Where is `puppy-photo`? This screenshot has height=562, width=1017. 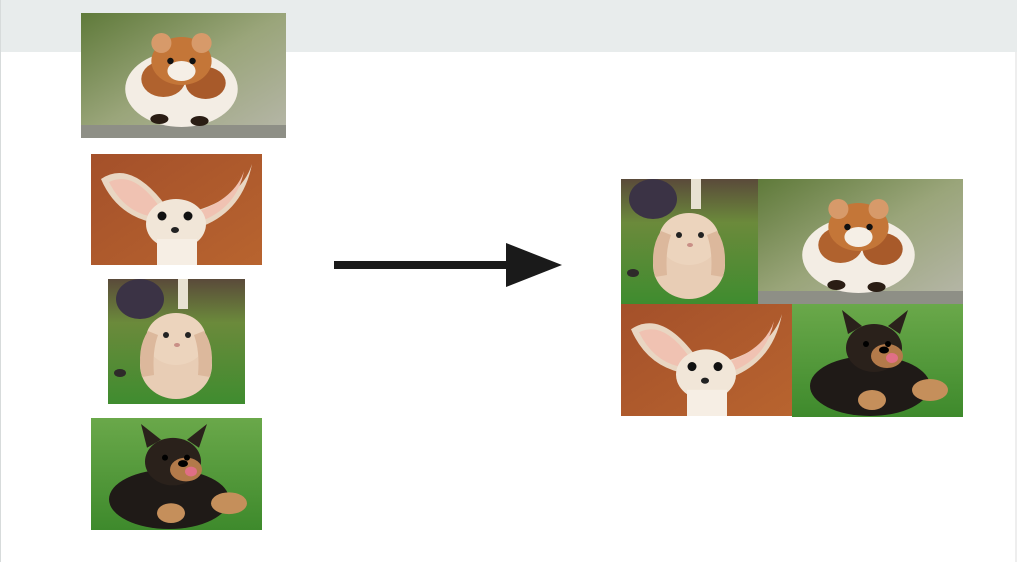 puppy-photo is located at coordinates (176, 474).